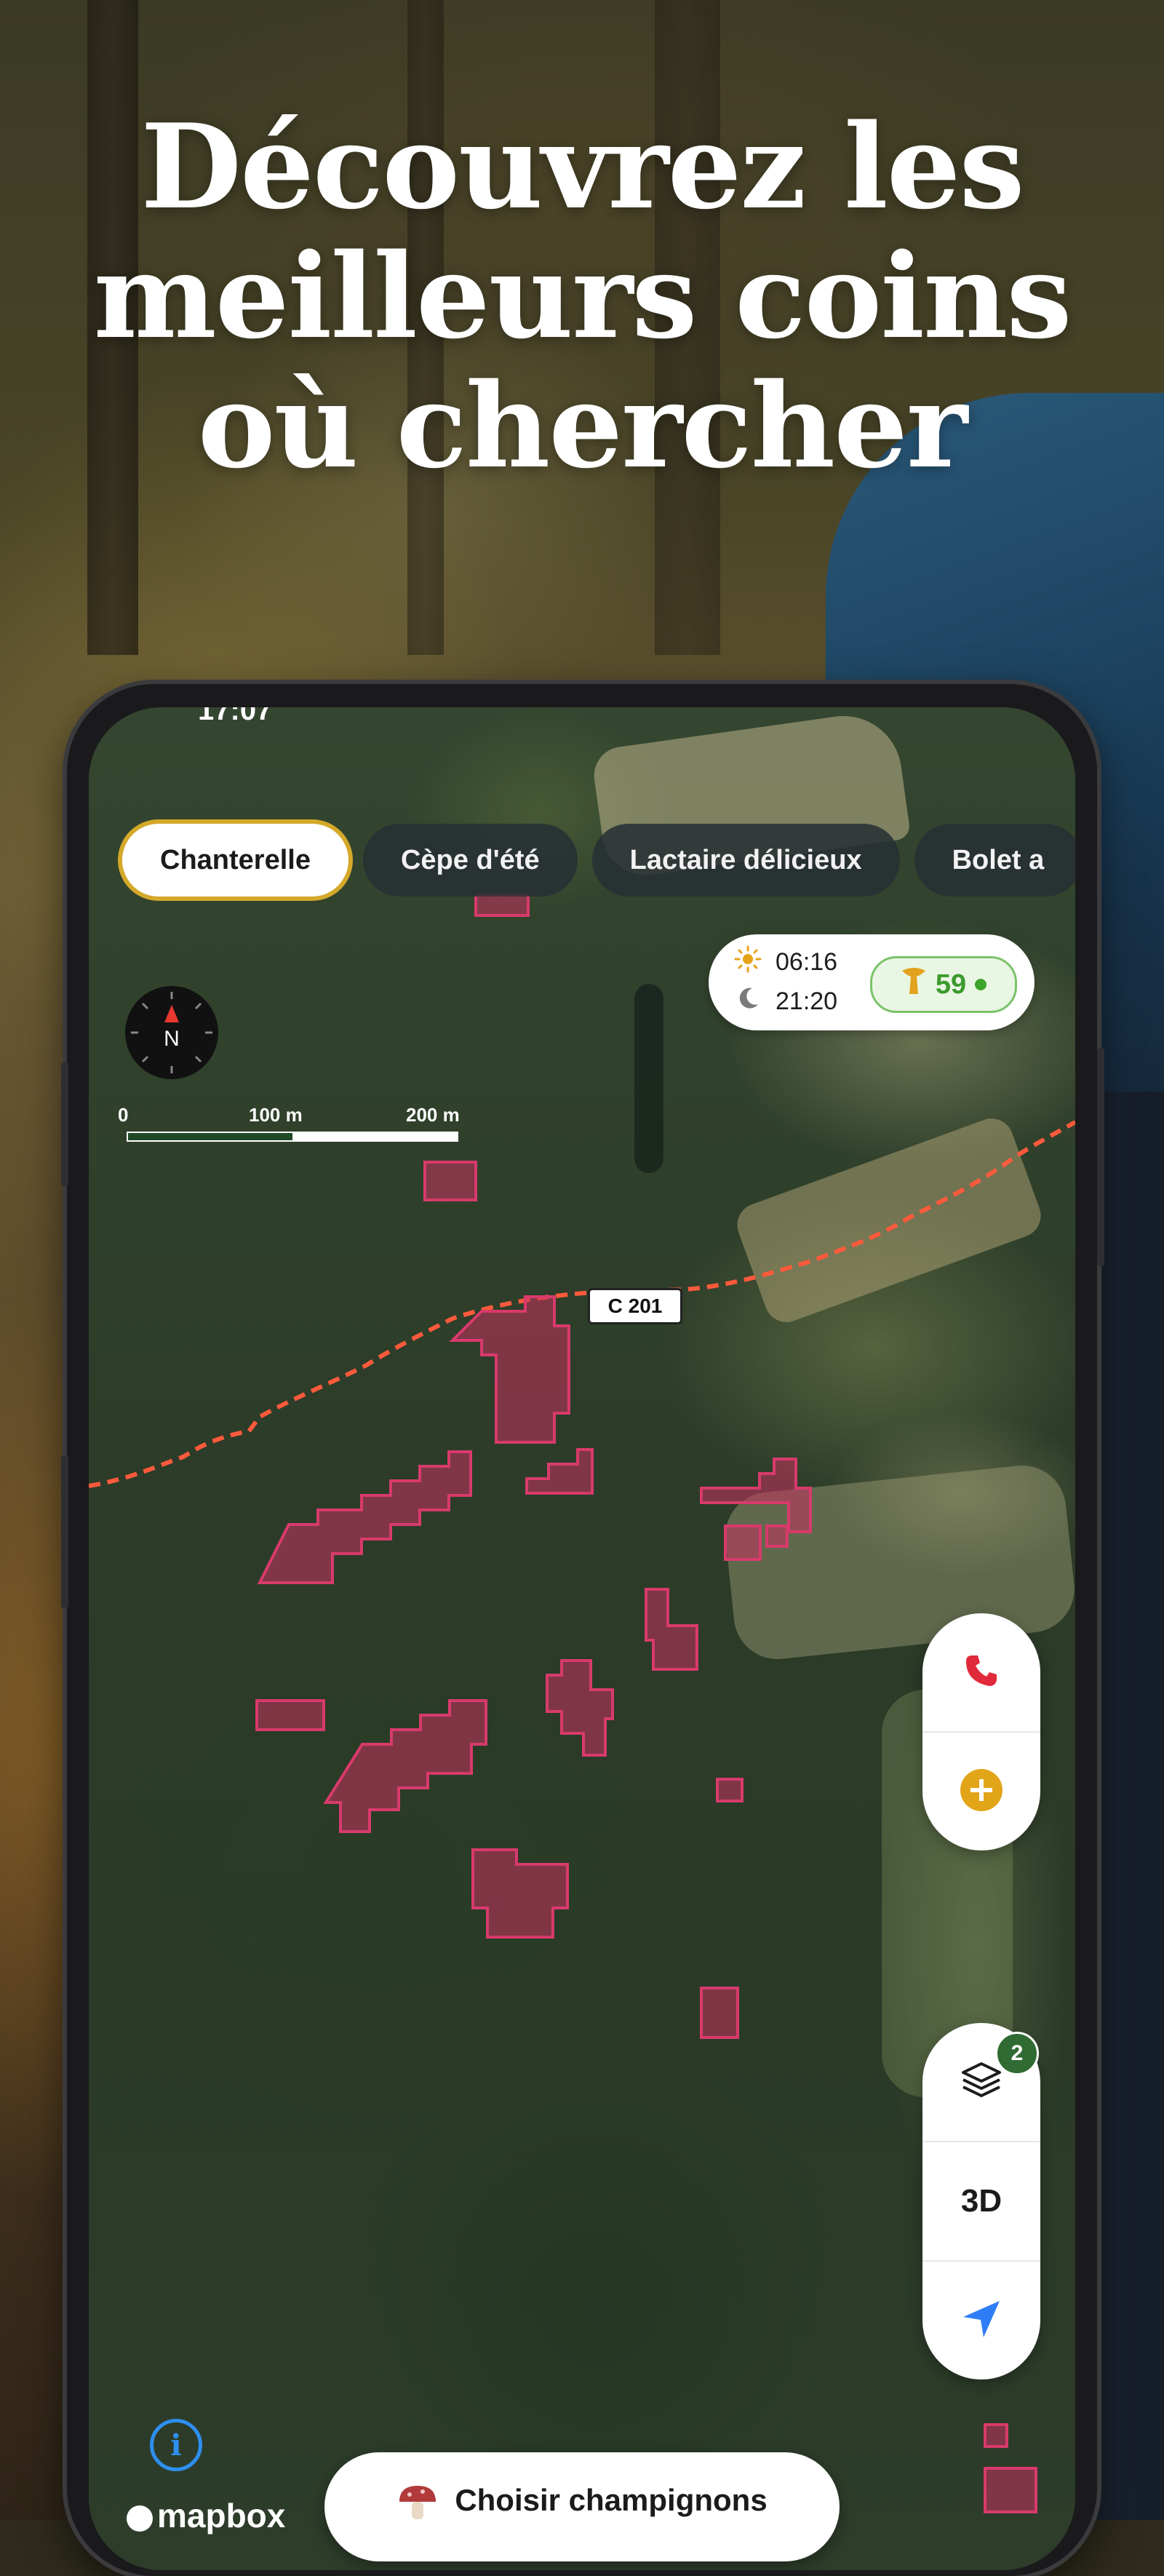  I want to click on map-control-group: 2 3D, so click(981, 2201).